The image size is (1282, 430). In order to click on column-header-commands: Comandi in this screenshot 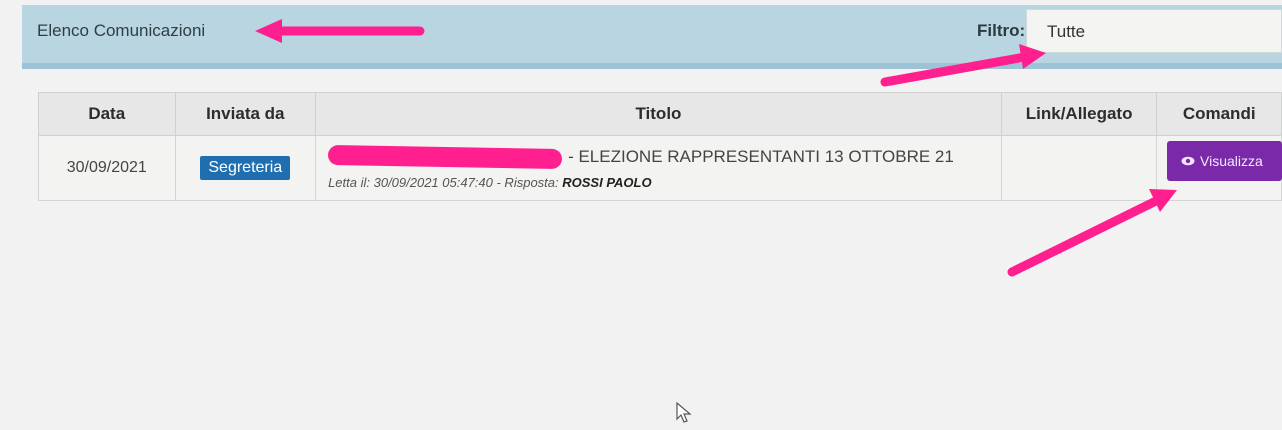, I will do `click(1219, 114)`.